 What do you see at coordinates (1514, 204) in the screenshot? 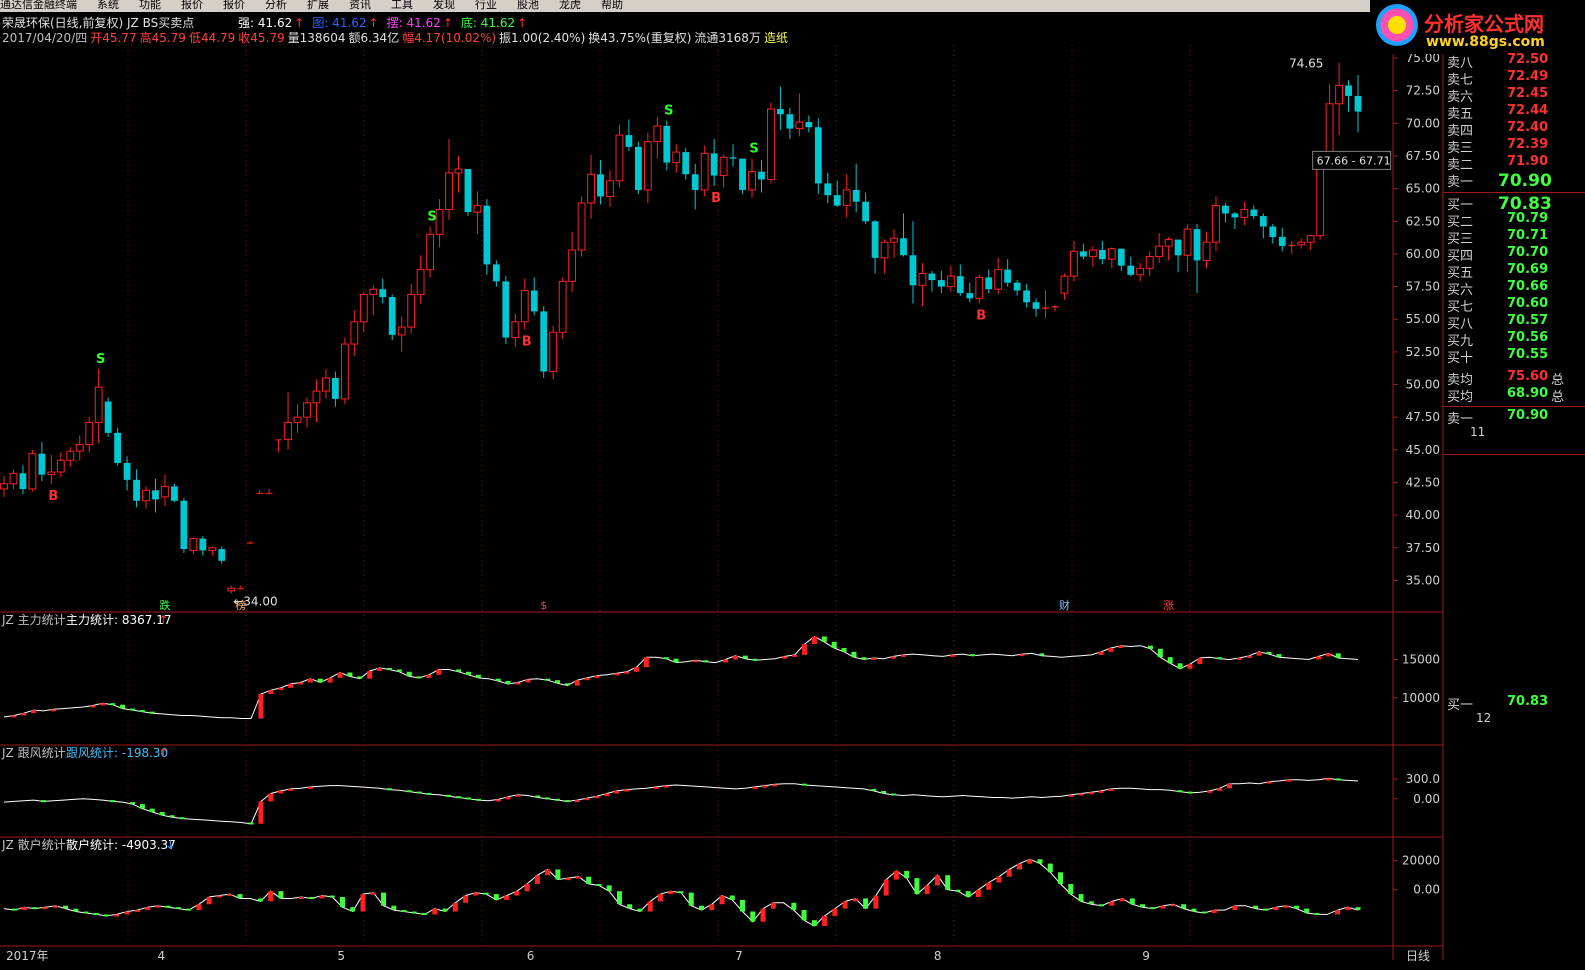
I see `bid-row: 买一 70.83` at bounding box center [1514, 204].